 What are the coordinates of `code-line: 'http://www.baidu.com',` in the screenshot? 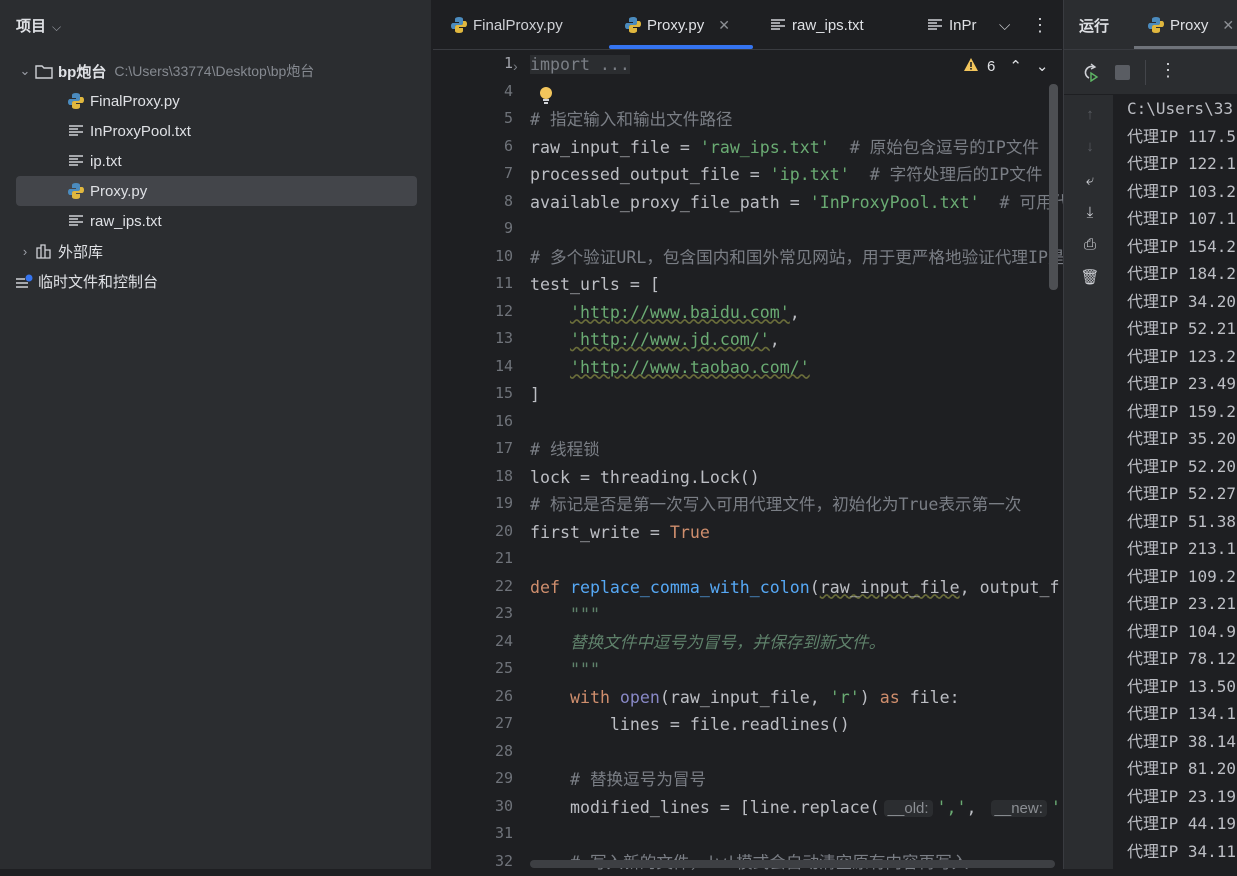 It's located at (665, 312).